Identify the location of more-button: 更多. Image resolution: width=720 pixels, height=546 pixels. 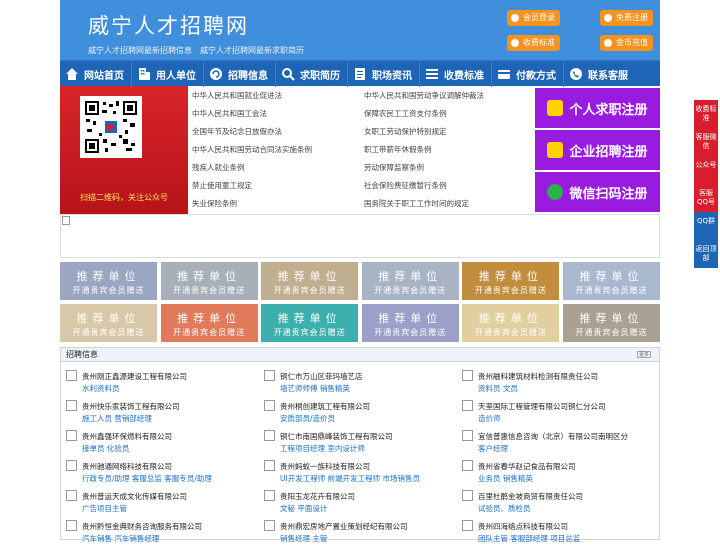
(644, 354).